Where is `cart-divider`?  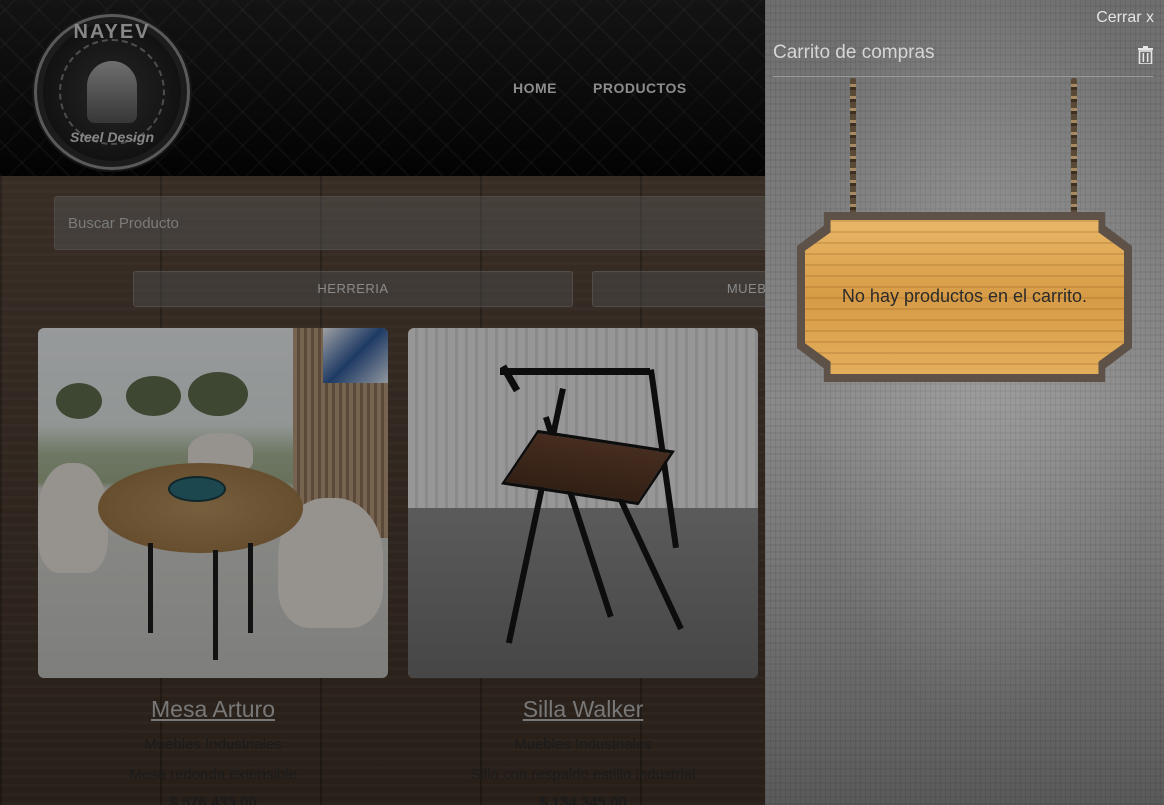
cart-divider is located at coordinates (963, 76).